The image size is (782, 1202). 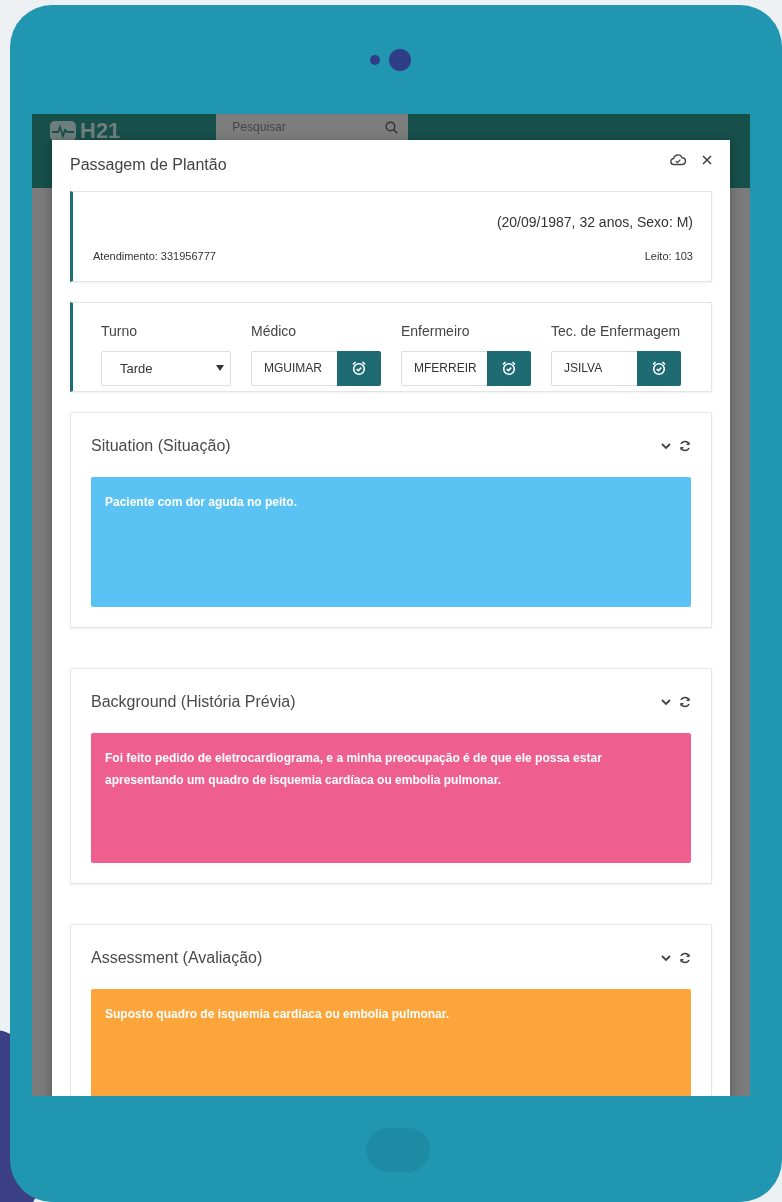 What do you see at coordinates (616, 330) in the screenshot?
I see `field-label: Tec. de Enfermagem` at bounding box center [616, 330].